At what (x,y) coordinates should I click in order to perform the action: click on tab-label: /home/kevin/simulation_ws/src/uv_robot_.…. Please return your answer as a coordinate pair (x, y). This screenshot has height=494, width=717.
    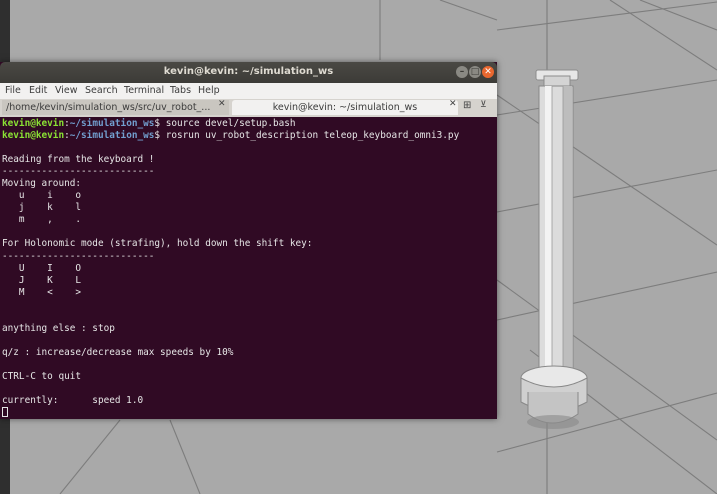
    Looking at the image, I should click on (108, 107).